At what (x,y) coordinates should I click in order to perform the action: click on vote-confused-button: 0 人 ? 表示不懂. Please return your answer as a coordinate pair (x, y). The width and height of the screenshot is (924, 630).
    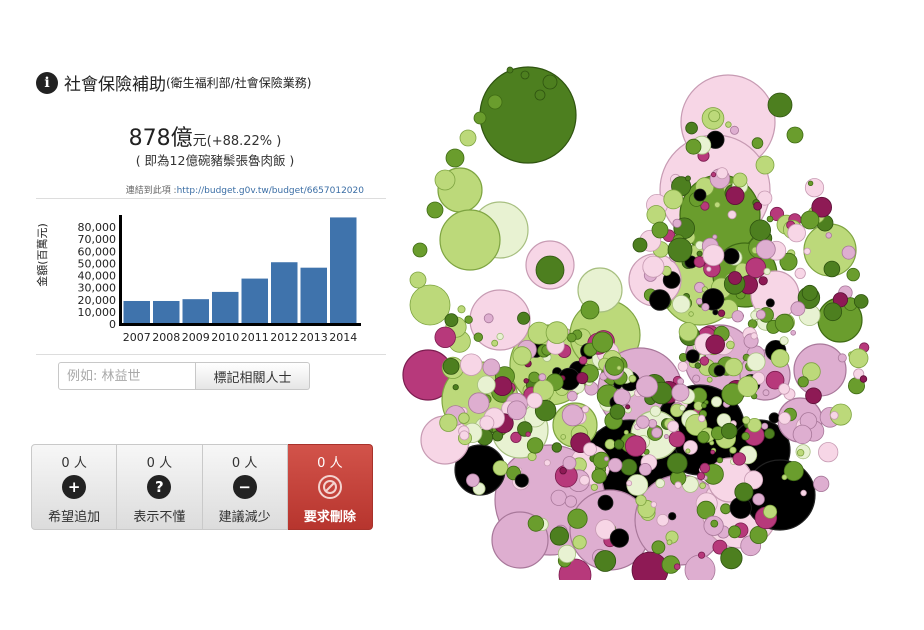
    Looking at the image, I should click on (160, 487).